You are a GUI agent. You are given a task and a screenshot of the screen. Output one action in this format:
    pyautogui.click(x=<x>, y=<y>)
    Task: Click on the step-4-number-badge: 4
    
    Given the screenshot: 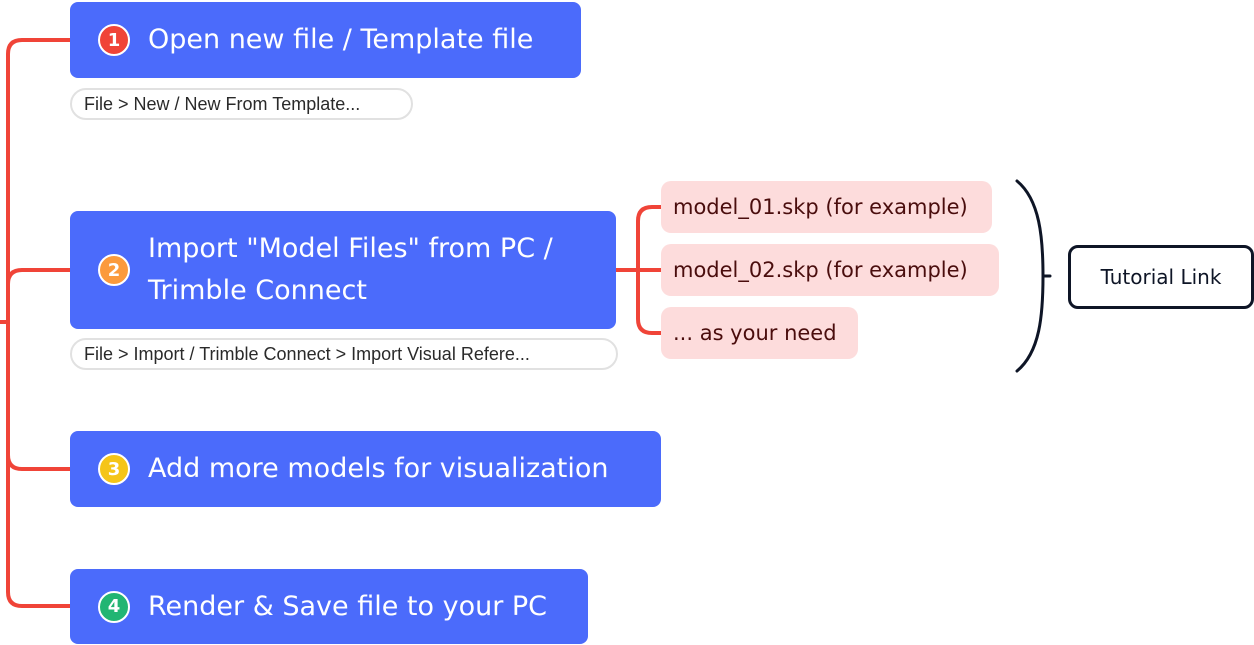 What is the action you would take?
    pyautogui.click(x=114, y=606)
    